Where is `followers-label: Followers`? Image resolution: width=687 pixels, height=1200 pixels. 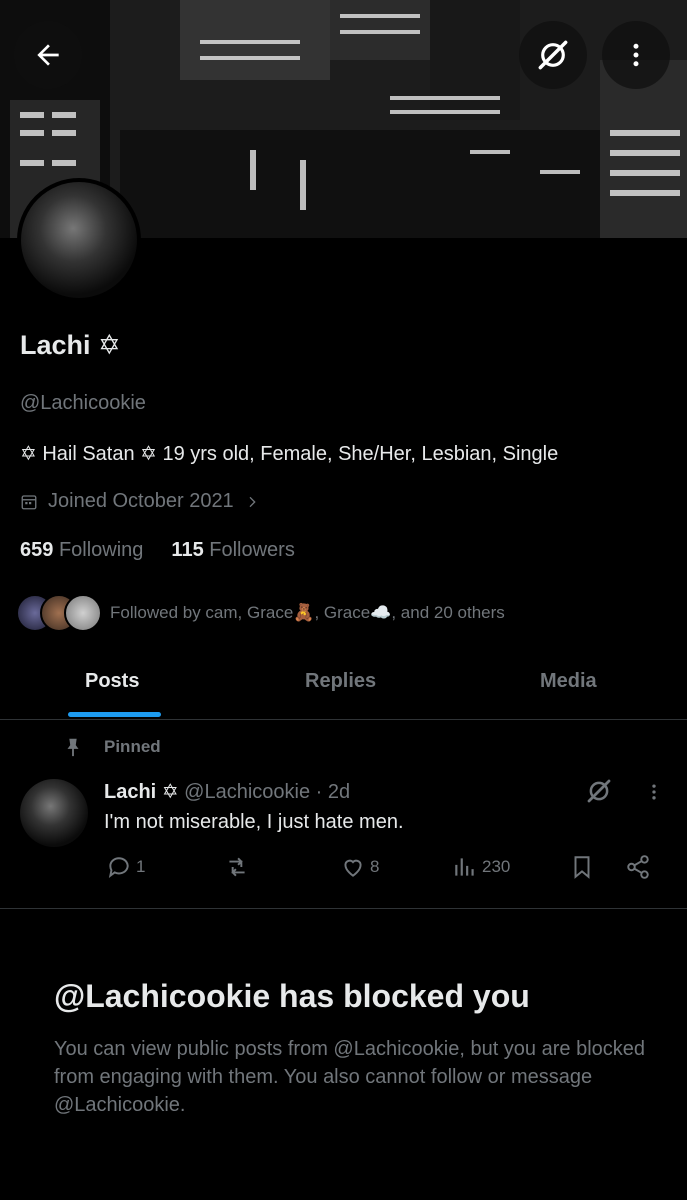 followers-label: Followers is located at coordinates (252, 550).